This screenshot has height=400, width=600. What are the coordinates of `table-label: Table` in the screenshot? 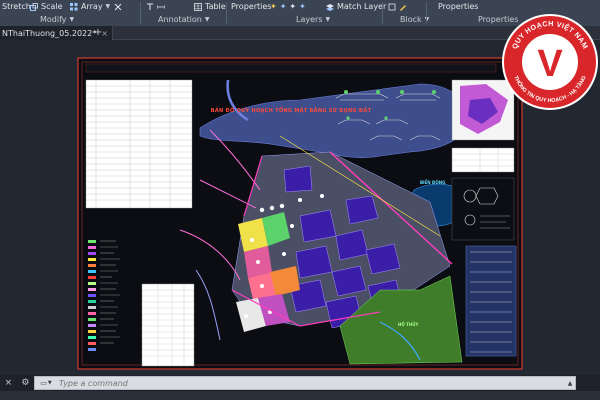 It's located at (215, 6).